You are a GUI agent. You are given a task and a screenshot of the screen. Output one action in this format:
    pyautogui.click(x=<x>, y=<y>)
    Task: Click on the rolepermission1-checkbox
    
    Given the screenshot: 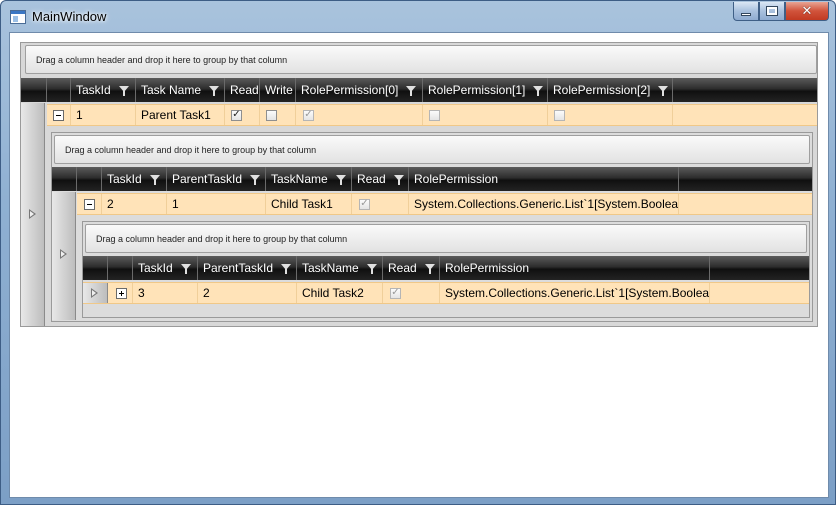 What is the action you would take?
    pyautogui.click(x=434, y=115)
    